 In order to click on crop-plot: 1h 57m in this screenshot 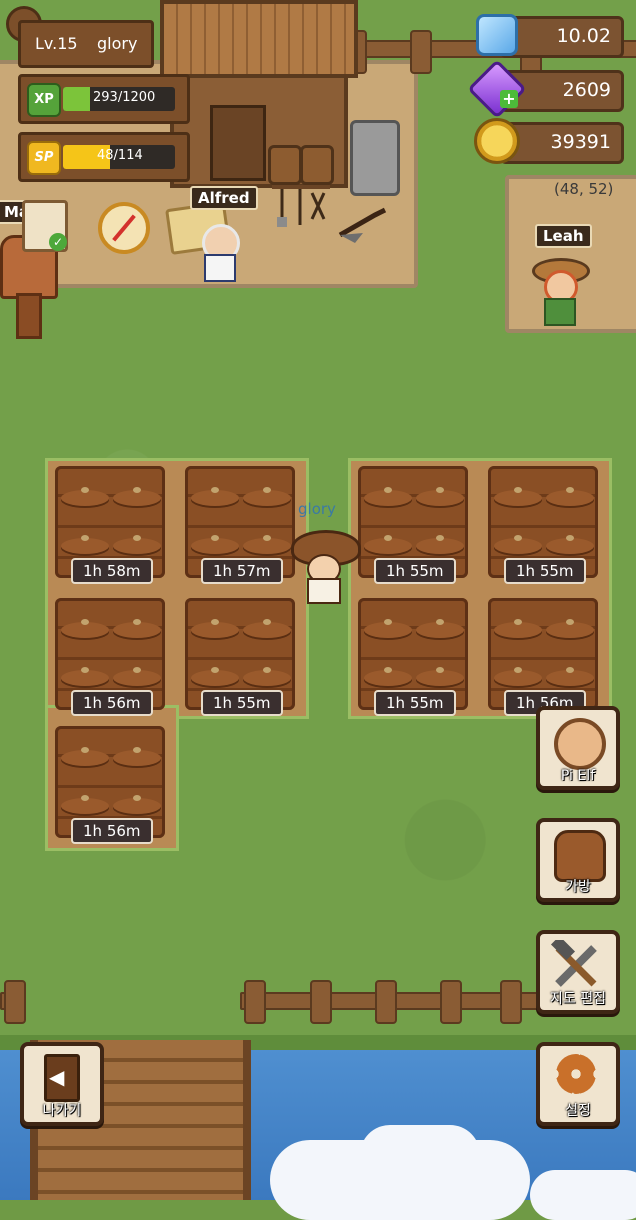, I will do `click(240, 525)`.